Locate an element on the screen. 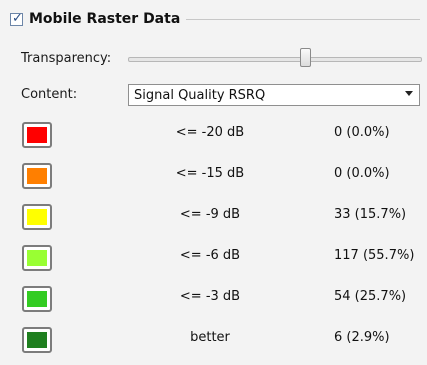 The image size is (427, 365). legend-row: <= -20 dB 0 (0.0%) is located at coordinates (213, 134).